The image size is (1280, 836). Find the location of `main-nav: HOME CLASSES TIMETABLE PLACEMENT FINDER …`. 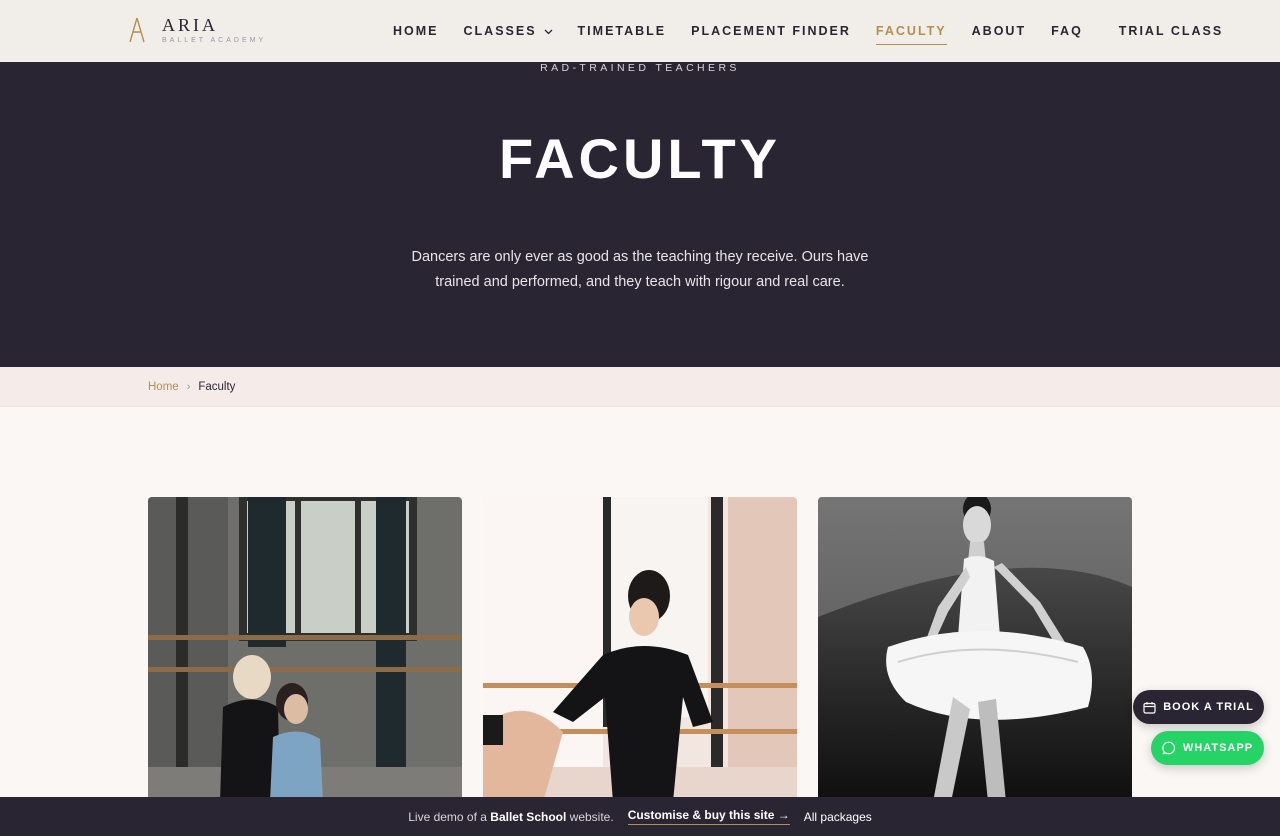

main-nav: HOME CLASSES TIMETABLE PLACEMENT FINDER … is located at coordinates (808, 31).